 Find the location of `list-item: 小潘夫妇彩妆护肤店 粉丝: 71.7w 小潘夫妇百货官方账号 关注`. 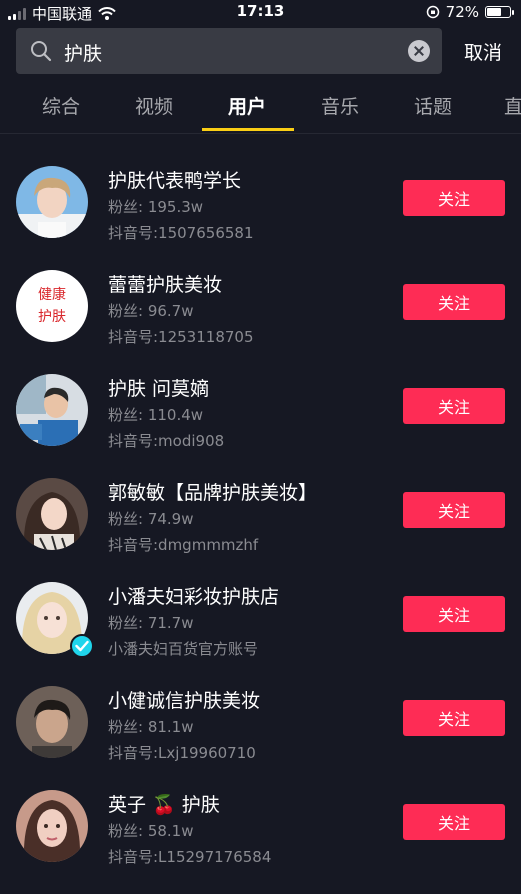

list-item: 小潘夫妇彩妆护肤店 粉丝: 71.7w 小潘夫妇百货官方账号 关注 is located at coordinates (260, 634).